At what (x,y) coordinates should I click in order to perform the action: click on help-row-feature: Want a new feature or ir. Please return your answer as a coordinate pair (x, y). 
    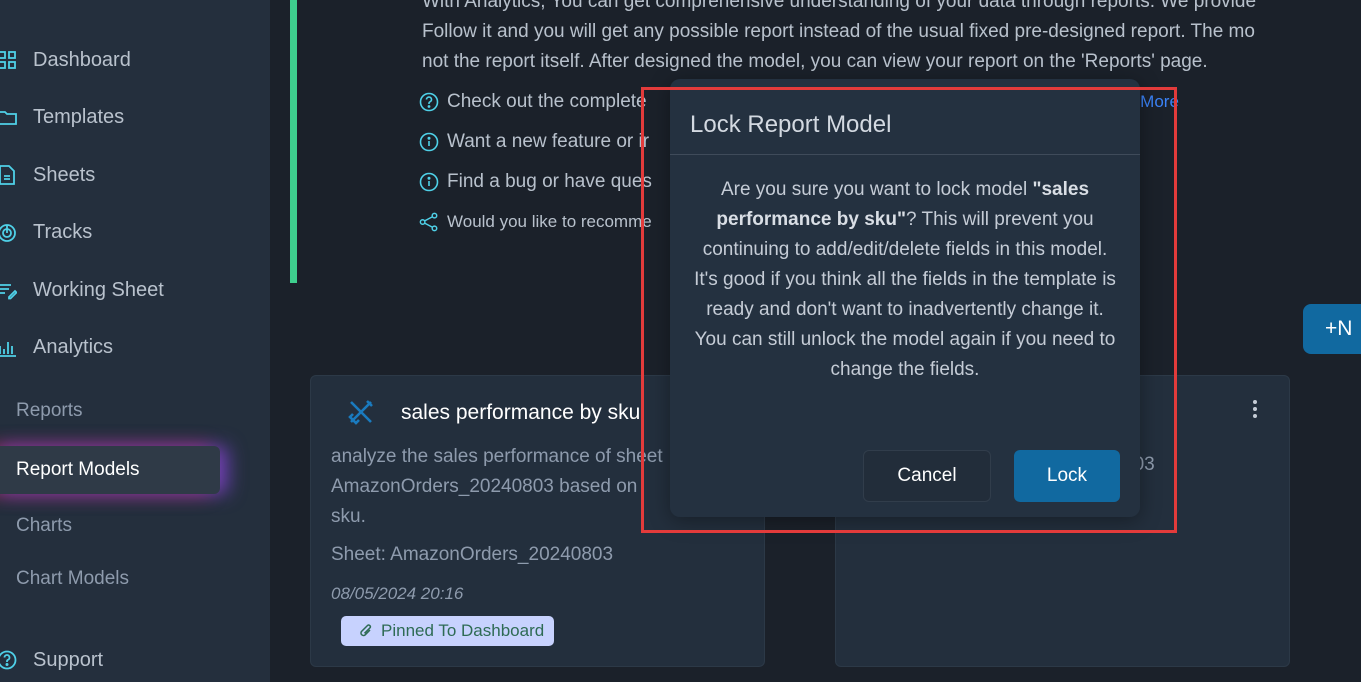
    Looking at the image, I should click on (534, 142).